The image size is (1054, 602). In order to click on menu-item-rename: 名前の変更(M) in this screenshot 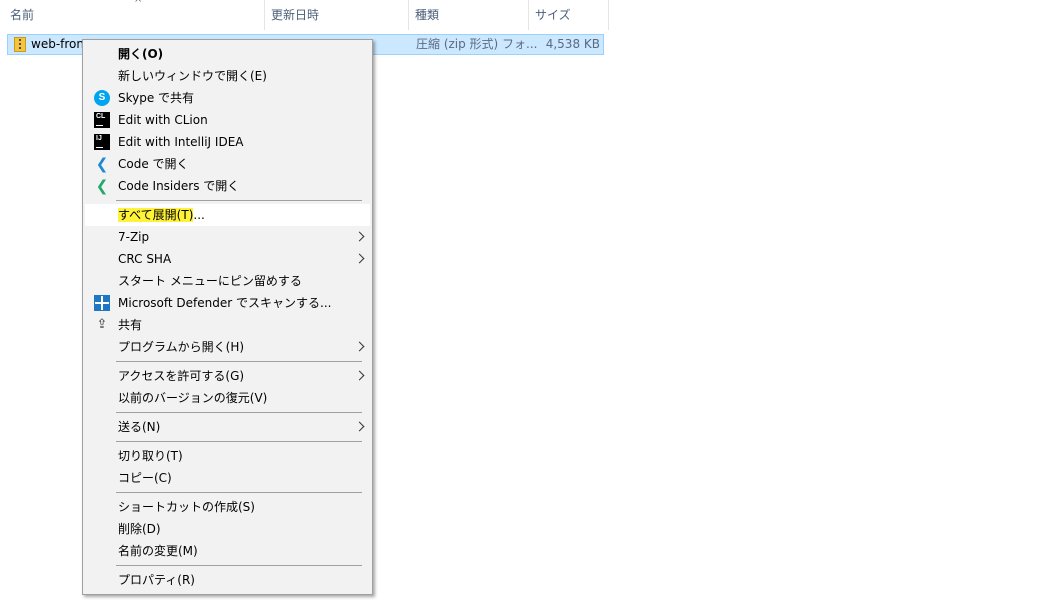, I will do `click(227, 551)`.